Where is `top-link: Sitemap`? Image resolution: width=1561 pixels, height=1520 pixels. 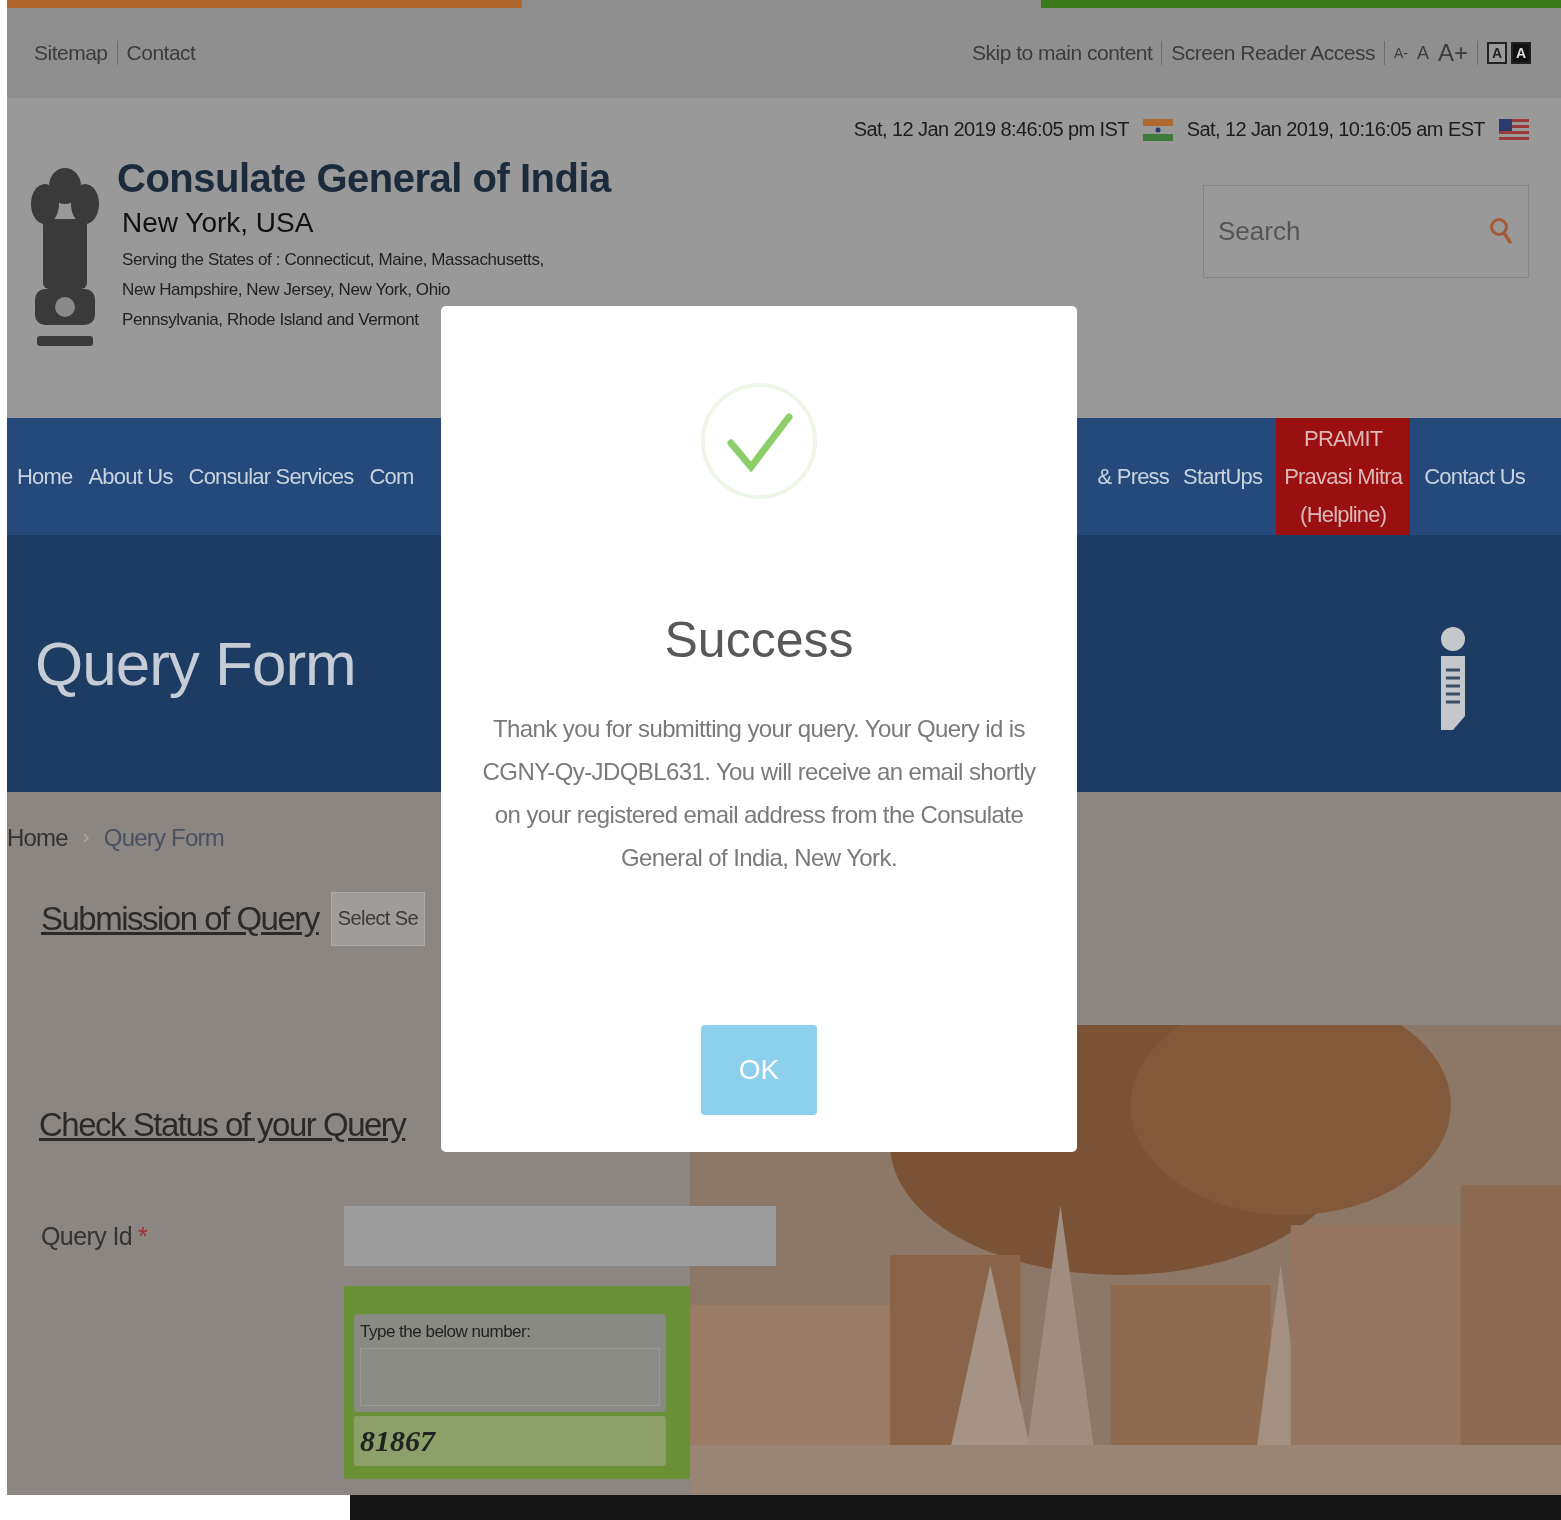 top-link: Sitemap is located at coordinates (71, 53).